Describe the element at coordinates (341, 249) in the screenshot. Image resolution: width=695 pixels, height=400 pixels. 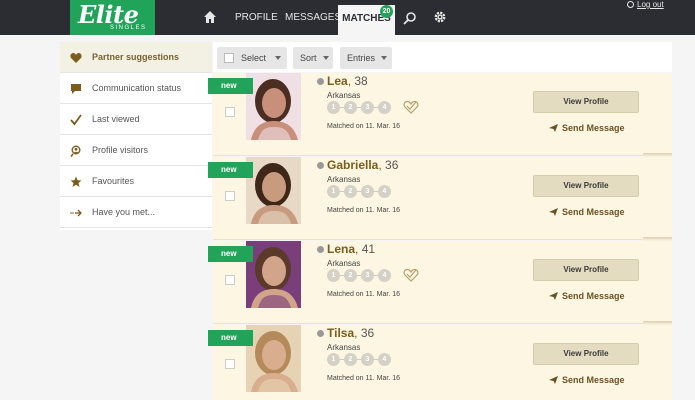
I see `match-name-text: Lena` at that location.